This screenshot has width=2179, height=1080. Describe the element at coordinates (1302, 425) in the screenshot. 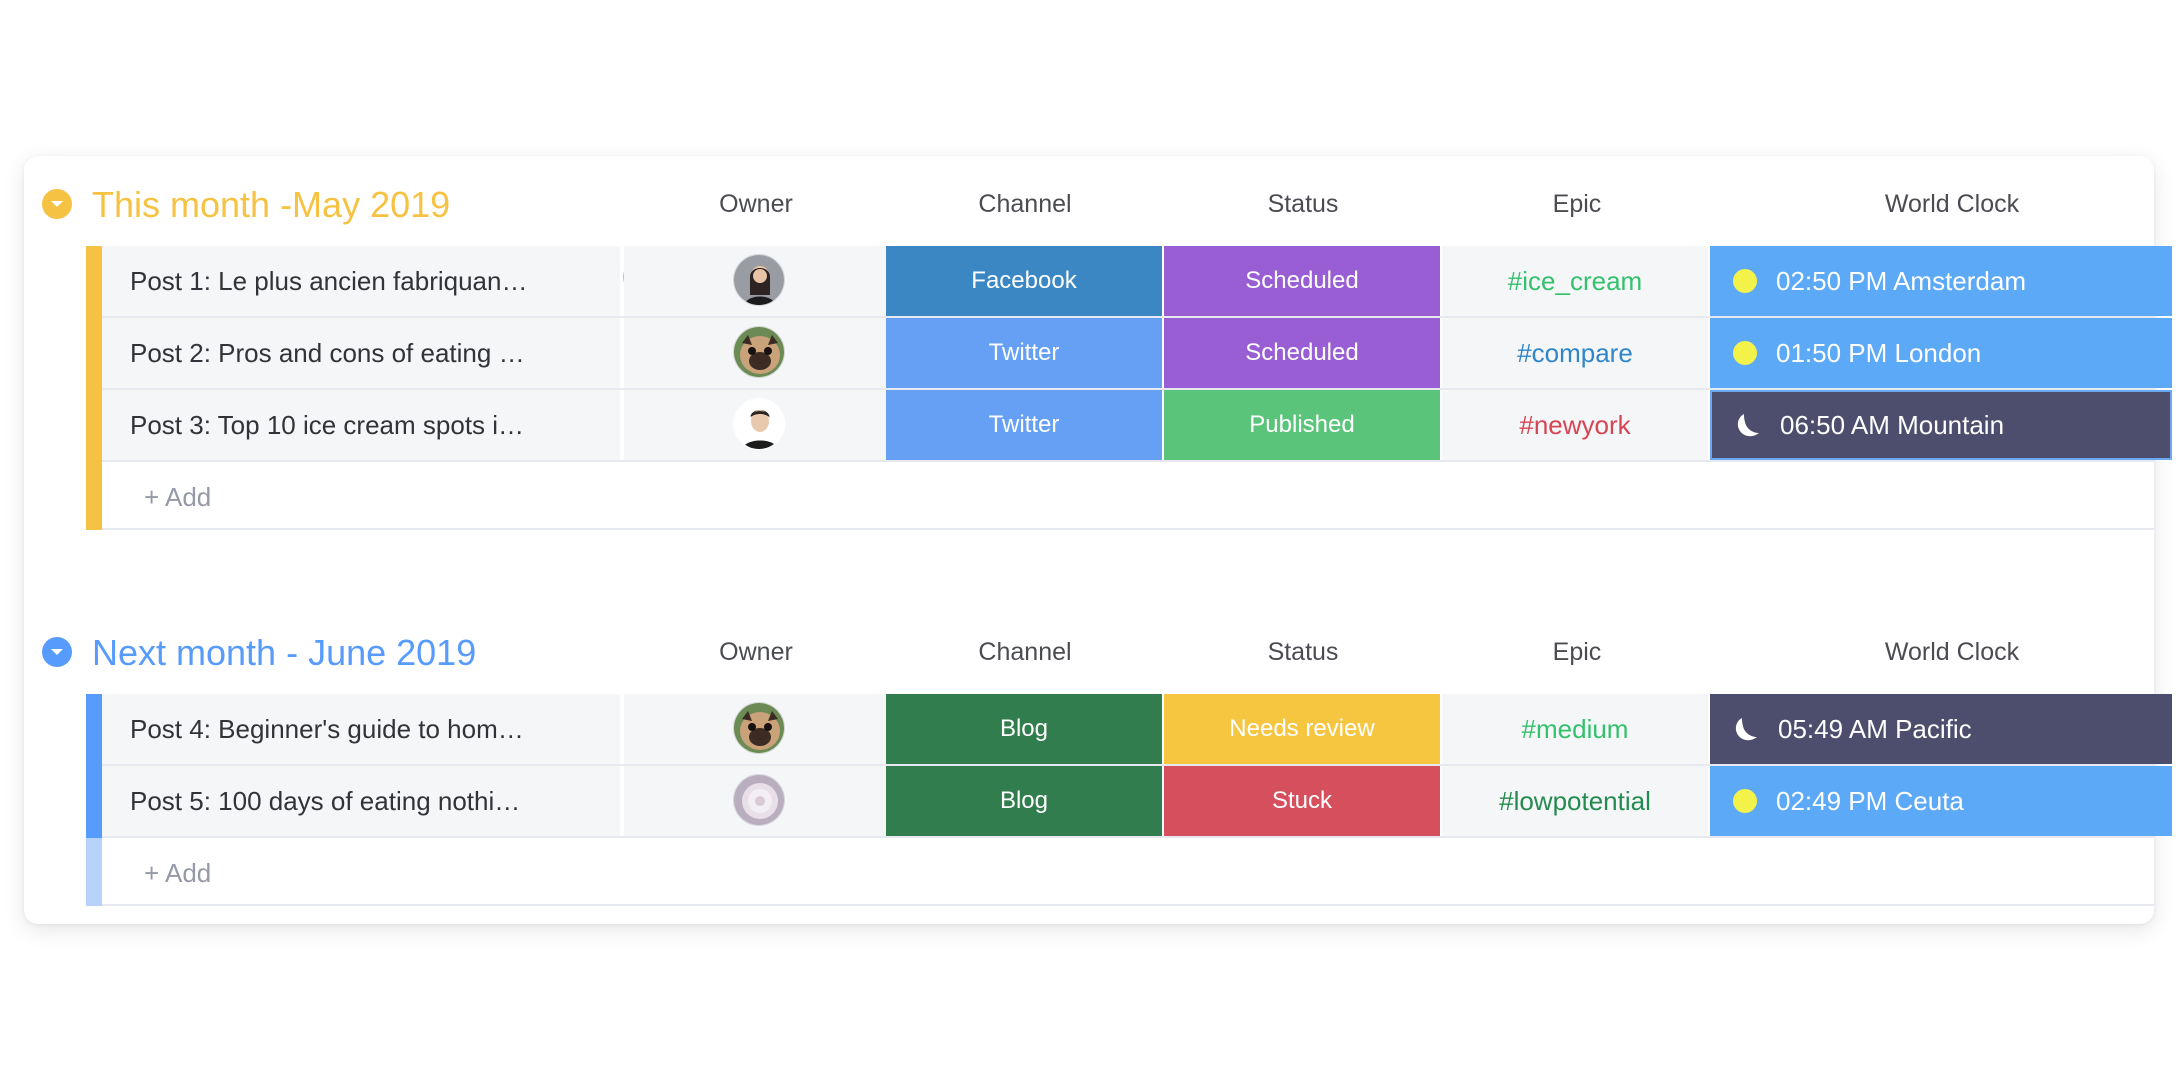

I see `status-label: Published` at that location.